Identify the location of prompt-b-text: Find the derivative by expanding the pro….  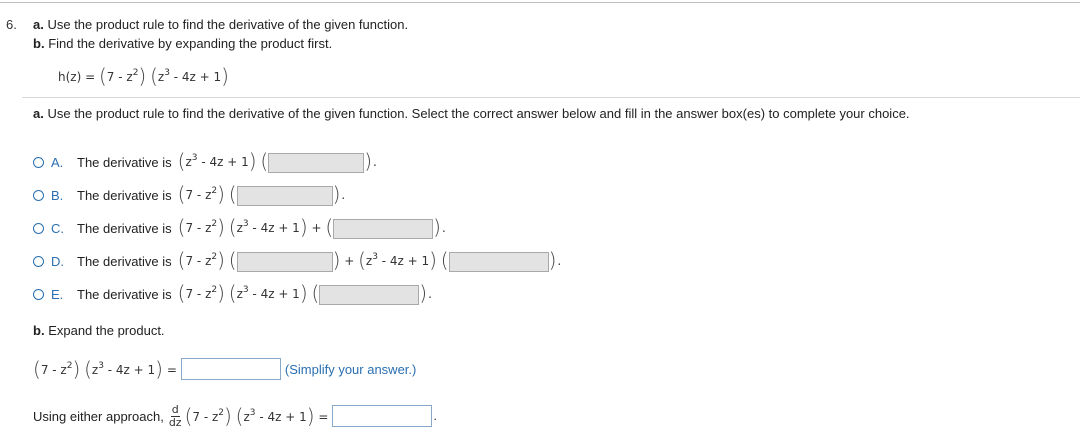
(190, 43).